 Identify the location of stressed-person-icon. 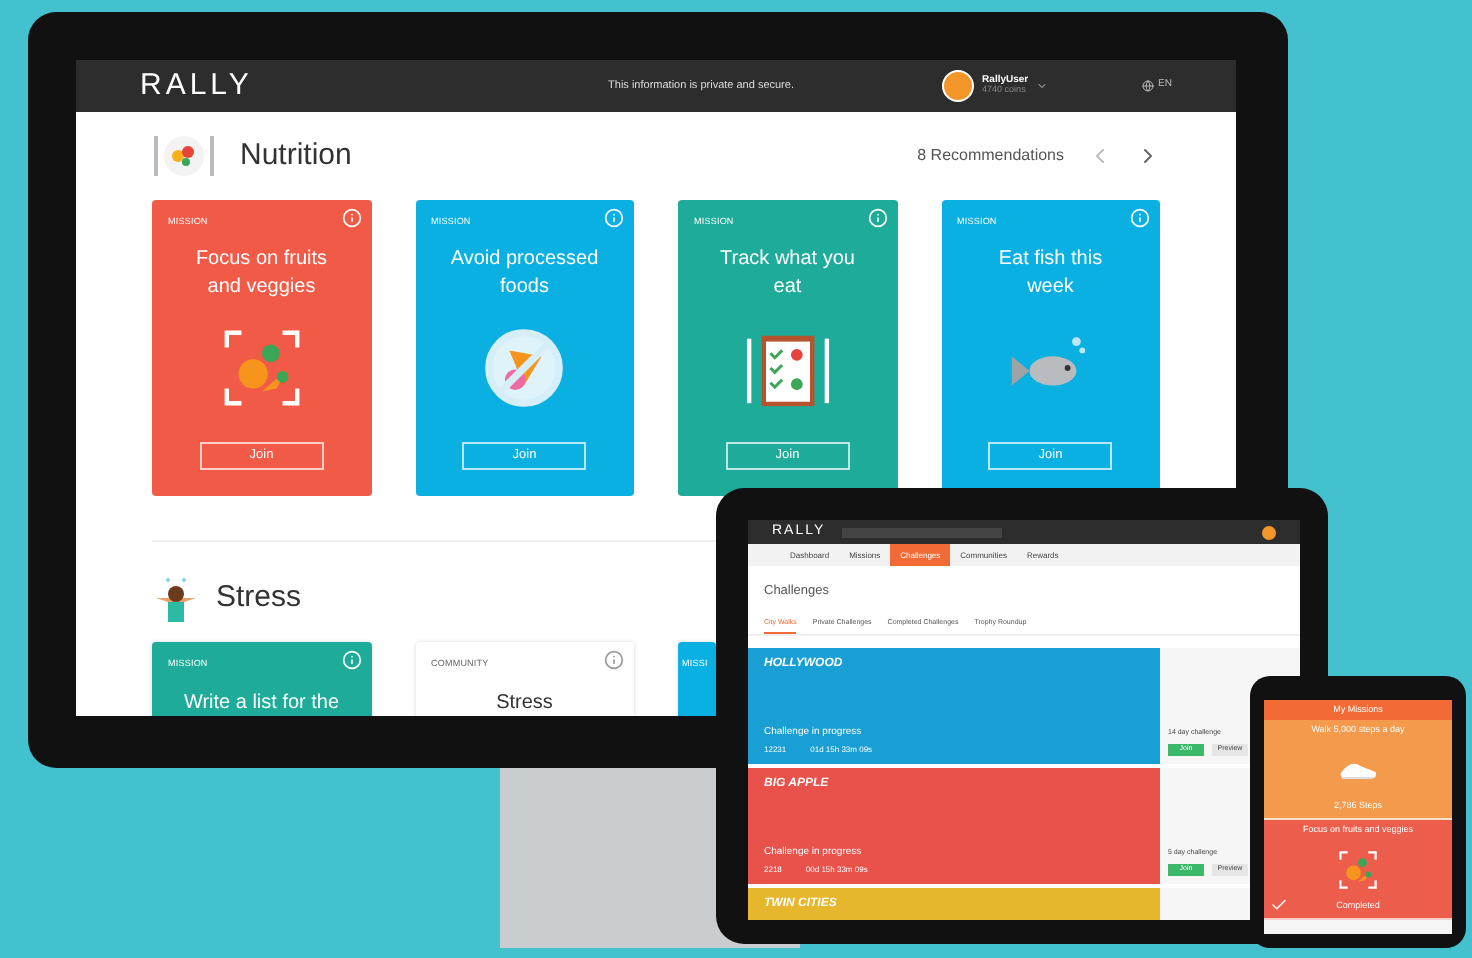
(176, 598).